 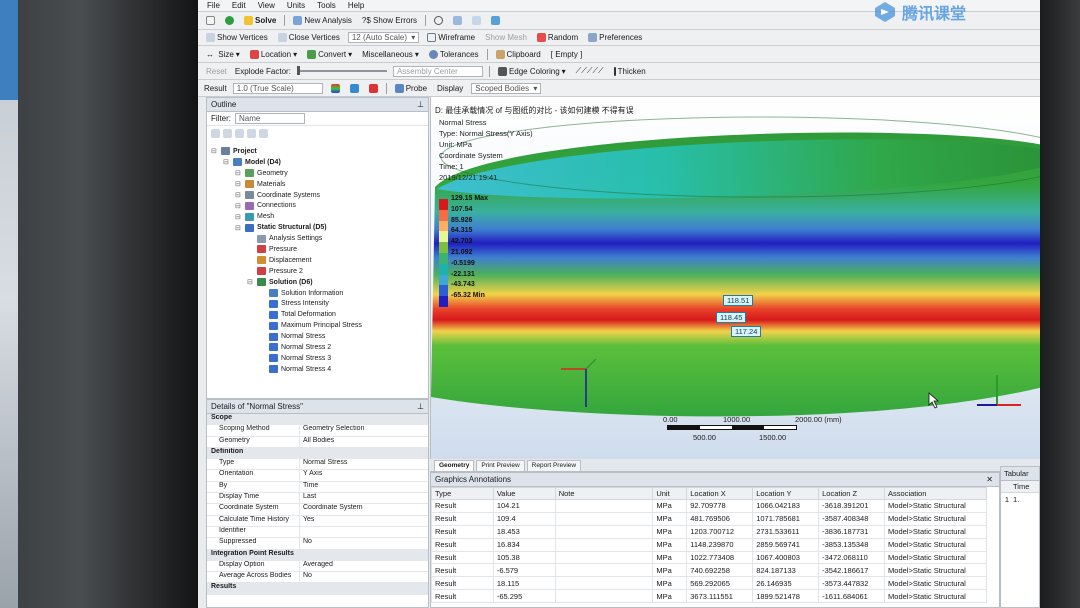 I want to click on close-vertices-toggle: Close Vertices, so click(x=309, y=38).